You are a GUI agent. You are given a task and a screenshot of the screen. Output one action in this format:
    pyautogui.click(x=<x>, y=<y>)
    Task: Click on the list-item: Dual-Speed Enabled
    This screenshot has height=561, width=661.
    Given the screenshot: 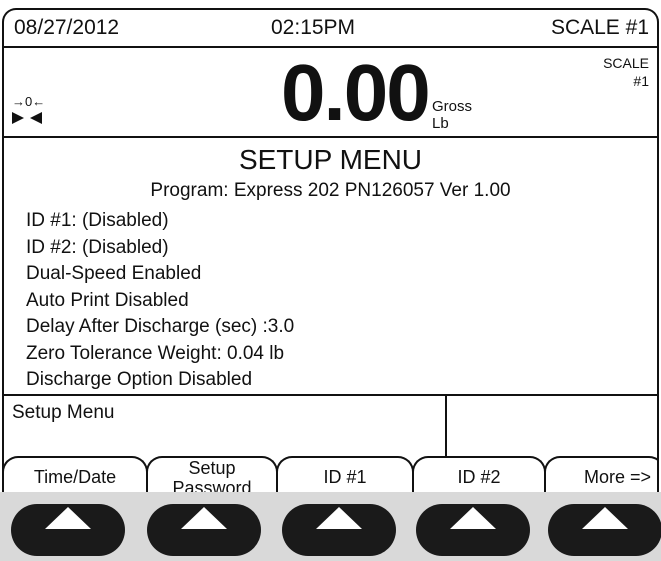 What is the action you would take?
    pyautogui.click(x=114, y=273)
    